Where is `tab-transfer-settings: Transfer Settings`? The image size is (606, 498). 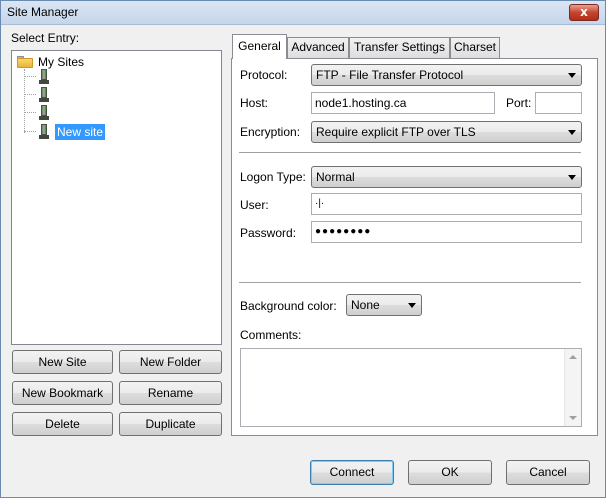
tab-transfer-settings: Transfer Settings is located at coordinates (399, 47).